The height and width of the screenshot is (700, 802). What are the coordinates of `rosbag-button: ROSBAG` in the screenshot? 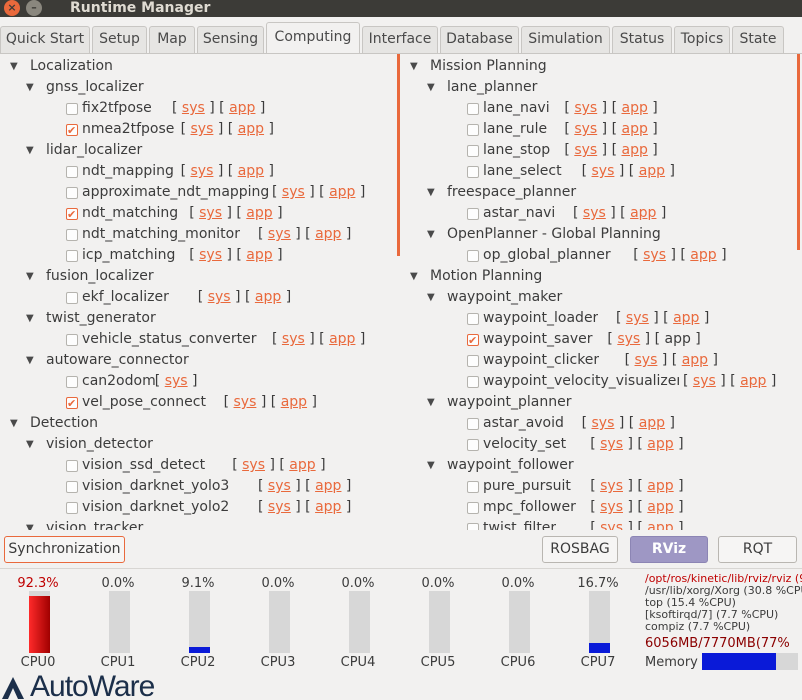 It's located at (580, 549).